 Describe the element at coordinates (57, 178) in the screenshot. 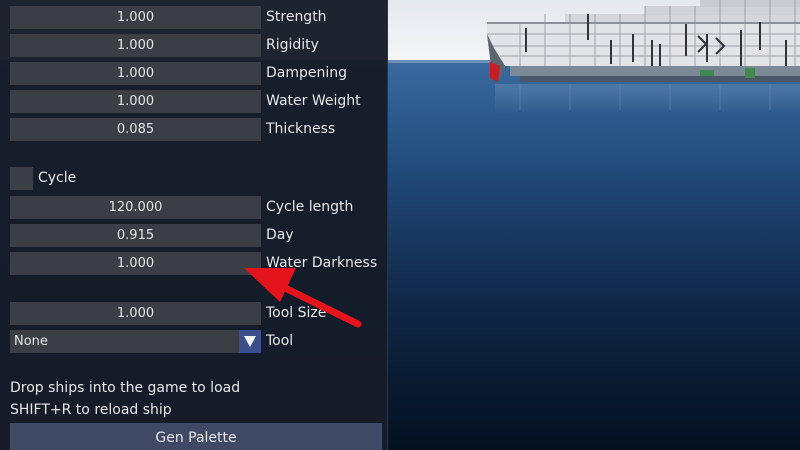

I see `cycle-label: Cycle` at that location.